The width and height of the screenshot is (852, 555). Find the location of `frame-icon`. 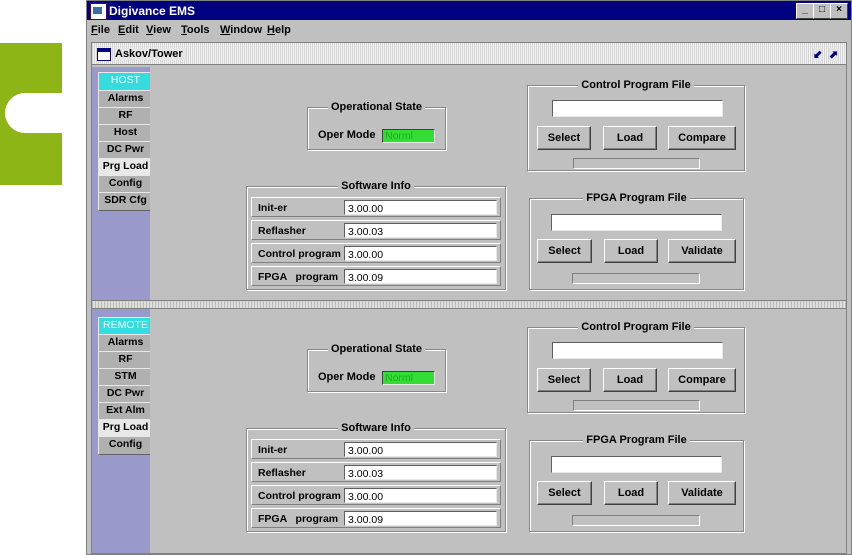

frame-icon is located at coordinates (104, 54).